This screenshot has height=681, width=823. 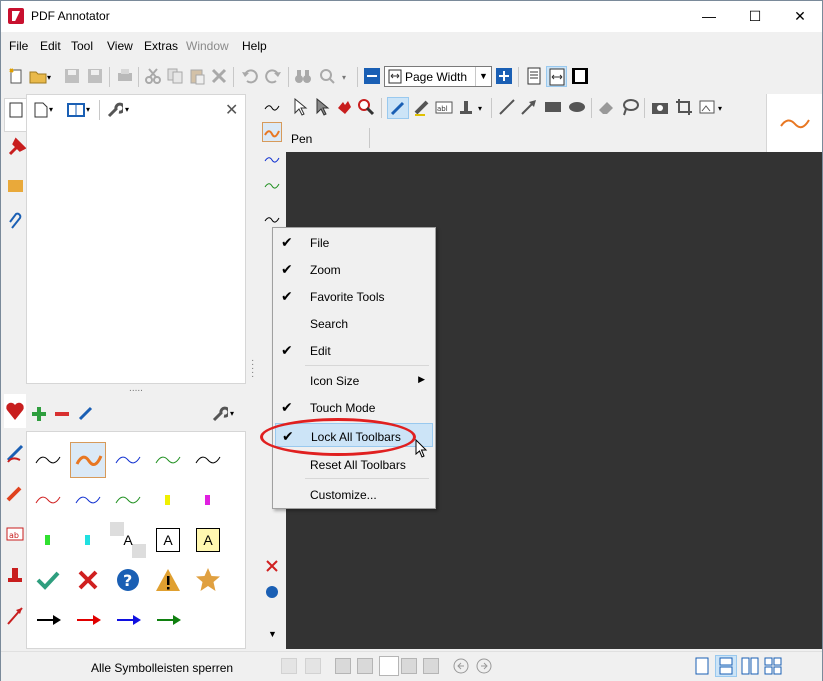 What do you see at coordinates (88, 109) in the screenshot?
I see `book-dropdown-icon: ▾` at bounding box center [88, 109].